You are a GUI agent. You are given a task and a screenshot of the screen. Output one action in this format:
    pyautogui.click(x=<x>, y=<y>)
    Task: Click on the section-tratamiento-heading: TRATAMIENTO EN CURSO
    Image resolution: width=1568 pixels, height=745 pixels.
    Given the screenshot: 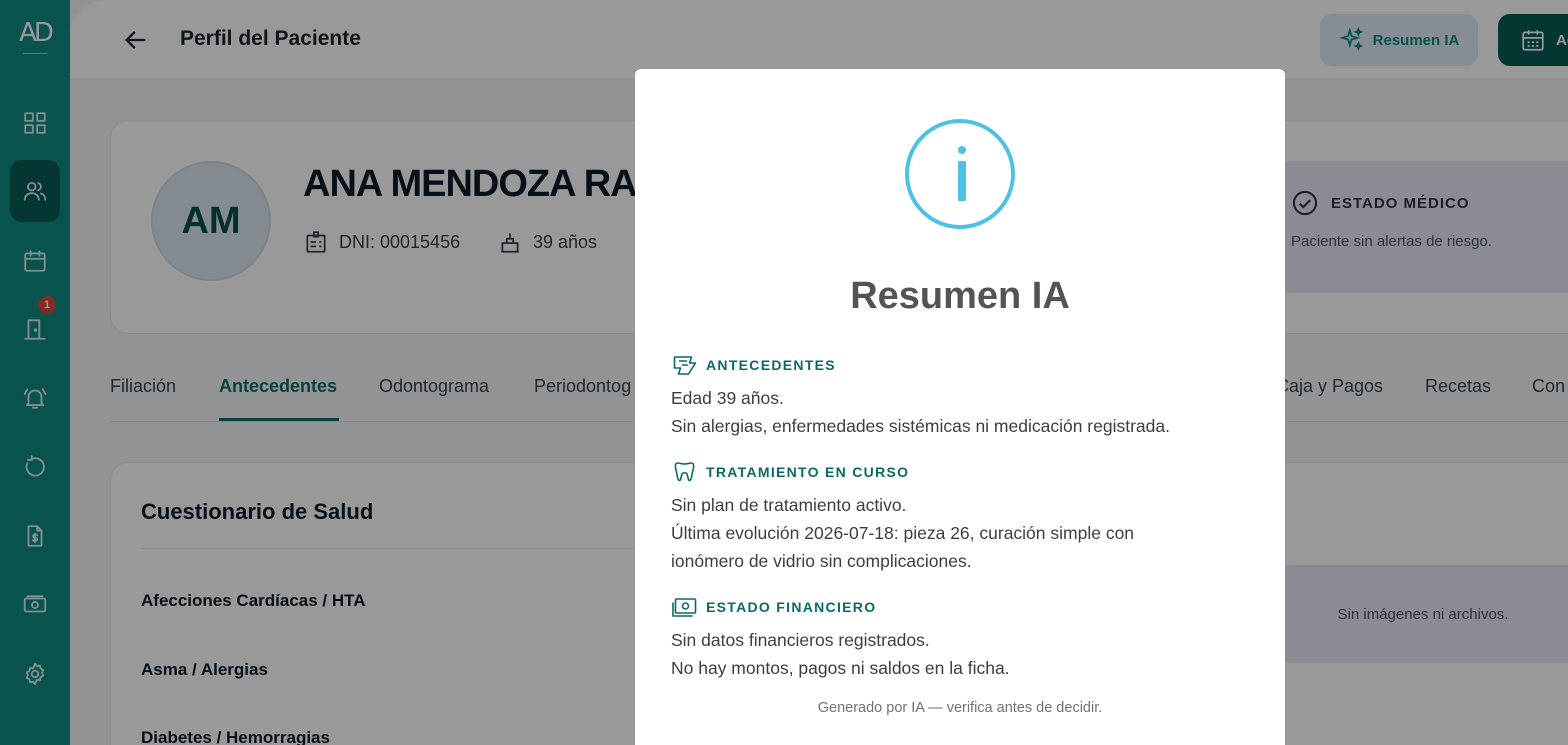 What is the action you would take?
    pyautogui.click(x=790, y=472)
    